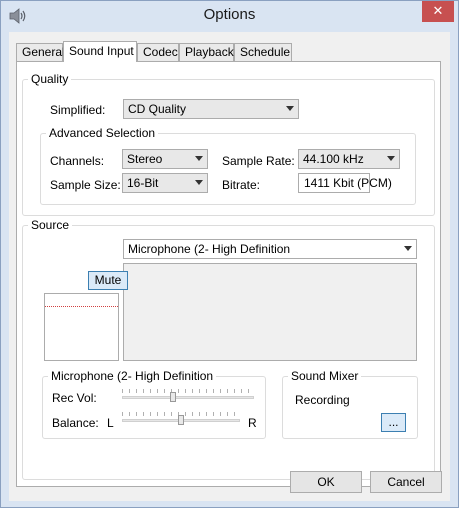 This screenshot has height=508, width=459. Describe the element at coordinates (165, 159) in the screenshot. I see `channels-select: Stereo` at that location.